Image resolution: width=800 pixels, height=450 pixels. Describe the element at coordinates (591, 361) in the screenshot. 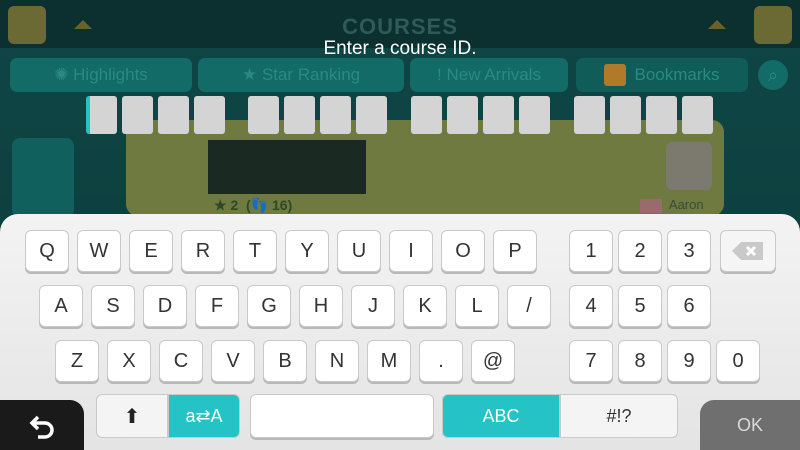

I see `key-7: 7` at that location.